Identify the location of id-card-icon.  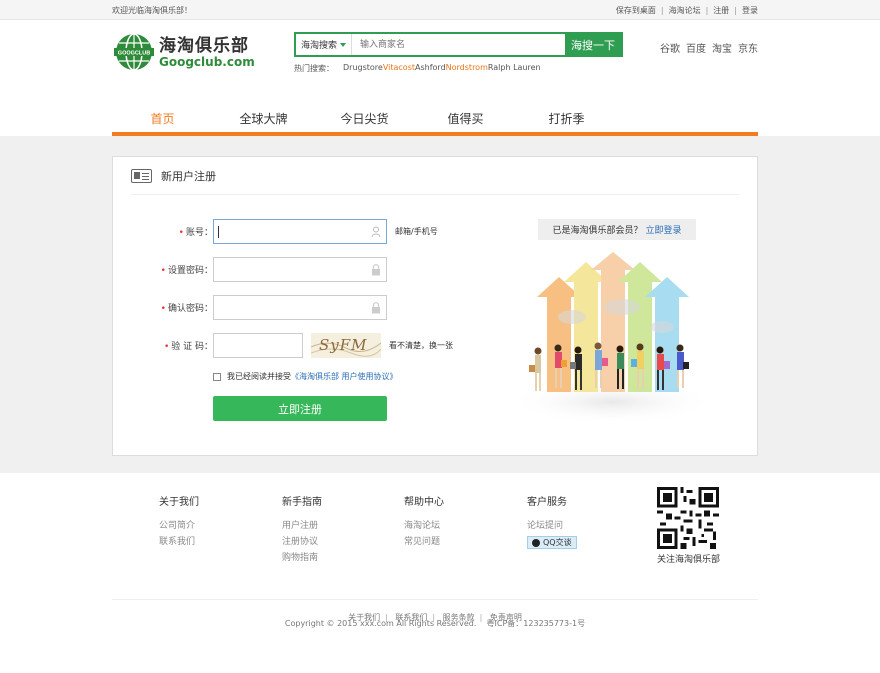
(141, 175).